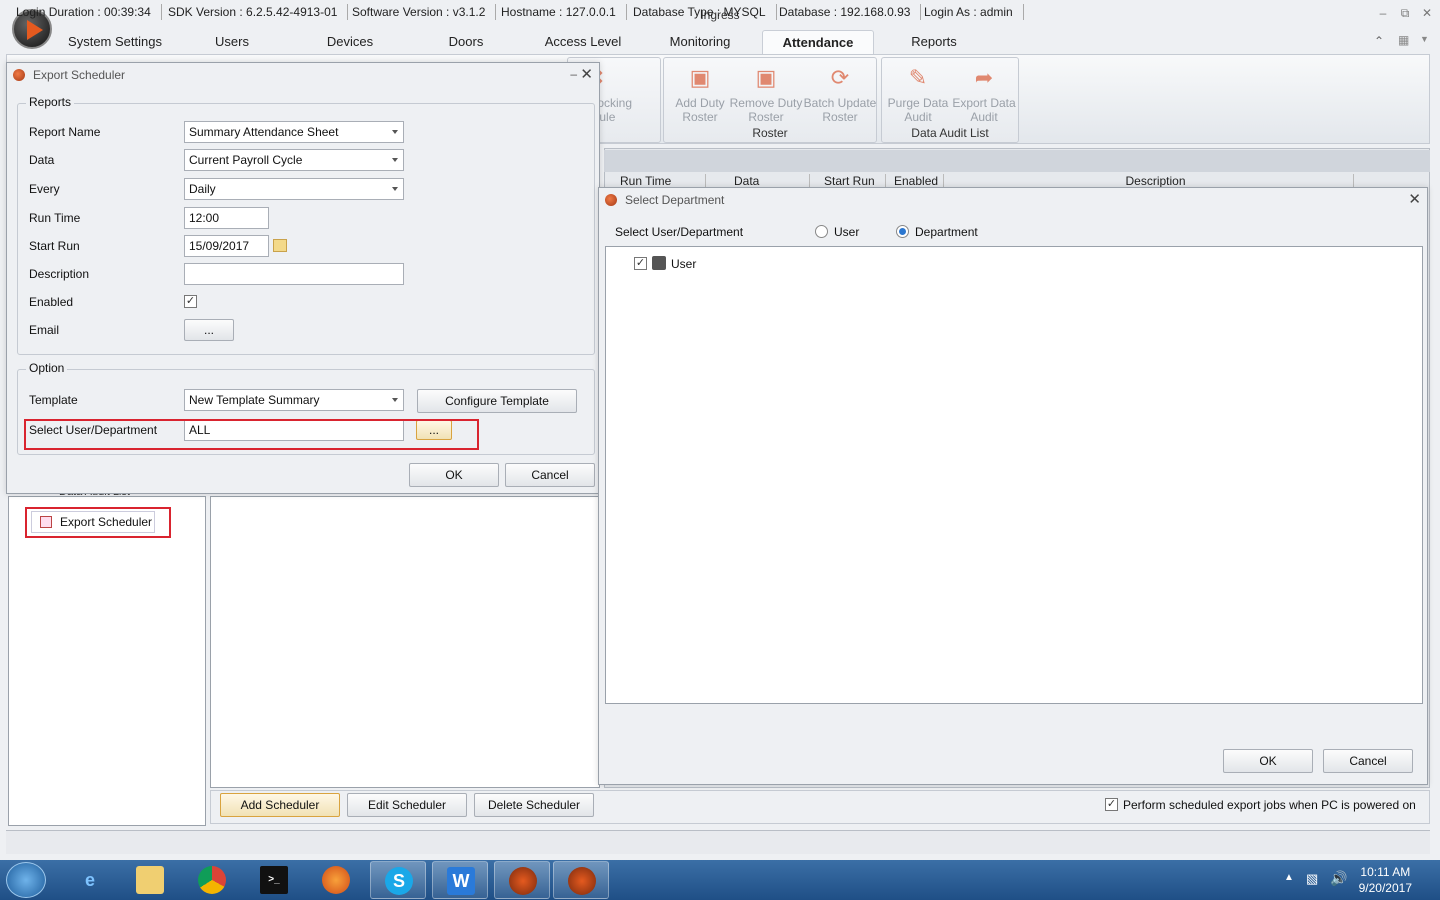  What do you see at coordinates (1424, 39) in the screenshot?
I see `quick-access-dropdown-icon: ▼` at bounding box center [1424, 39].